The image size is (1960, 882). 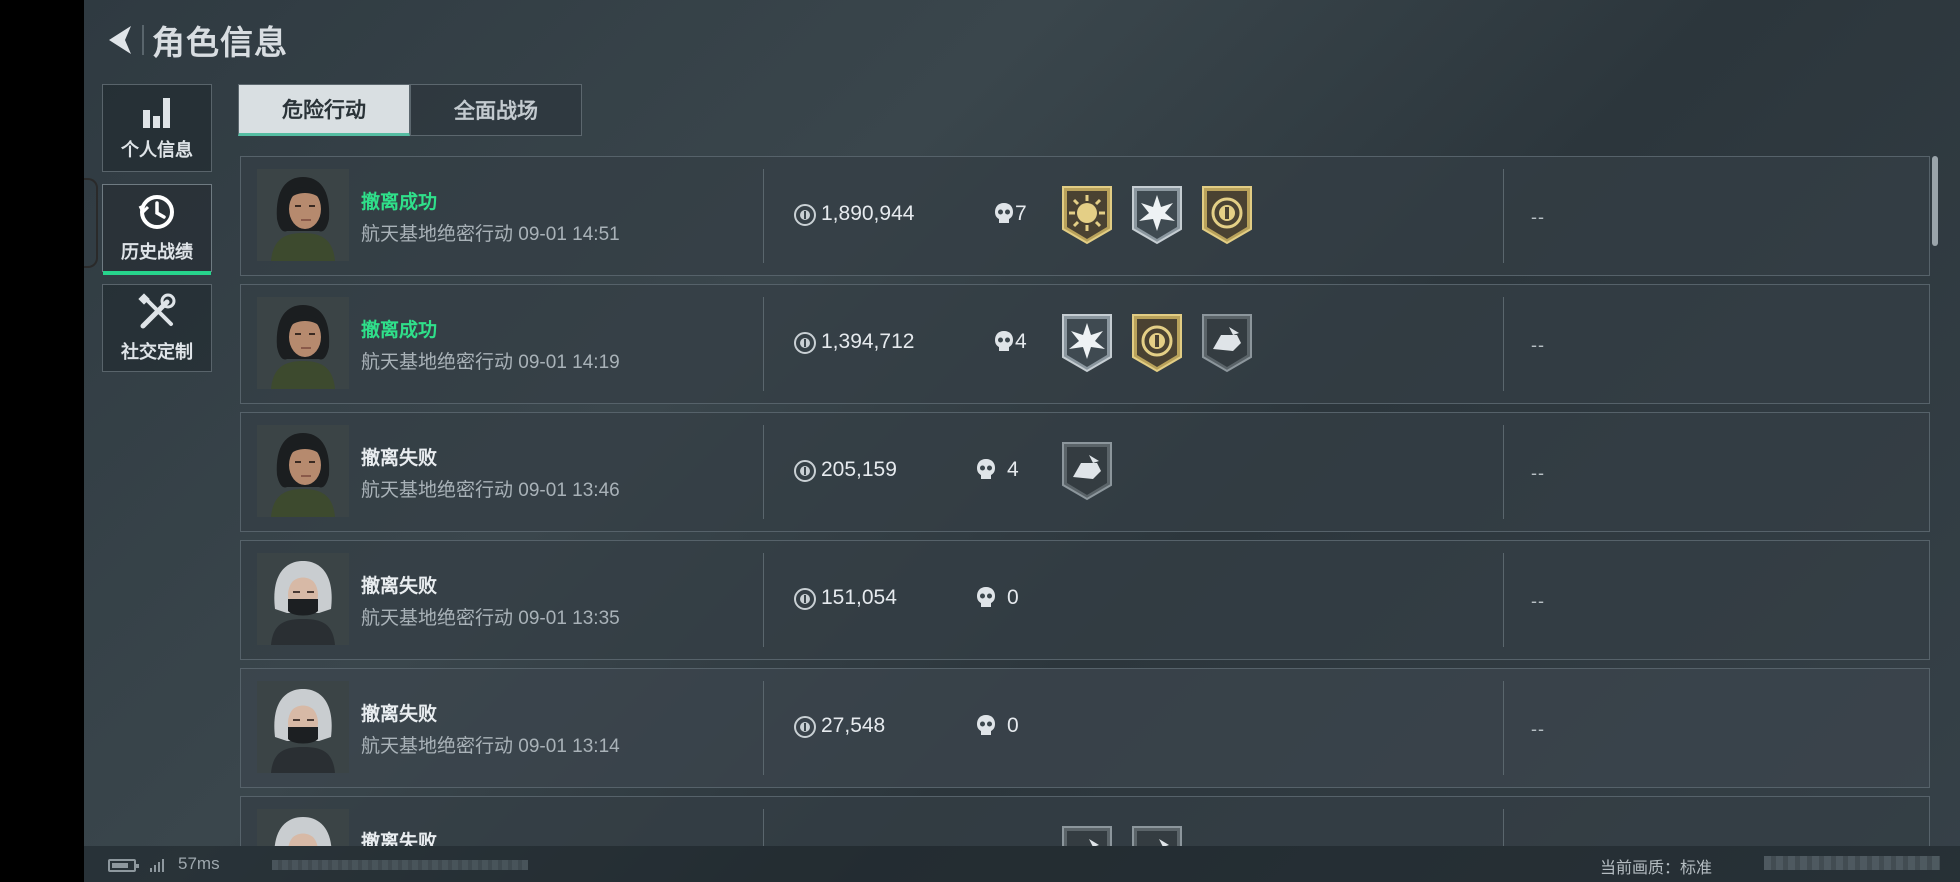 I want to click on bar-chart-icon, so click(x=156, y=113).